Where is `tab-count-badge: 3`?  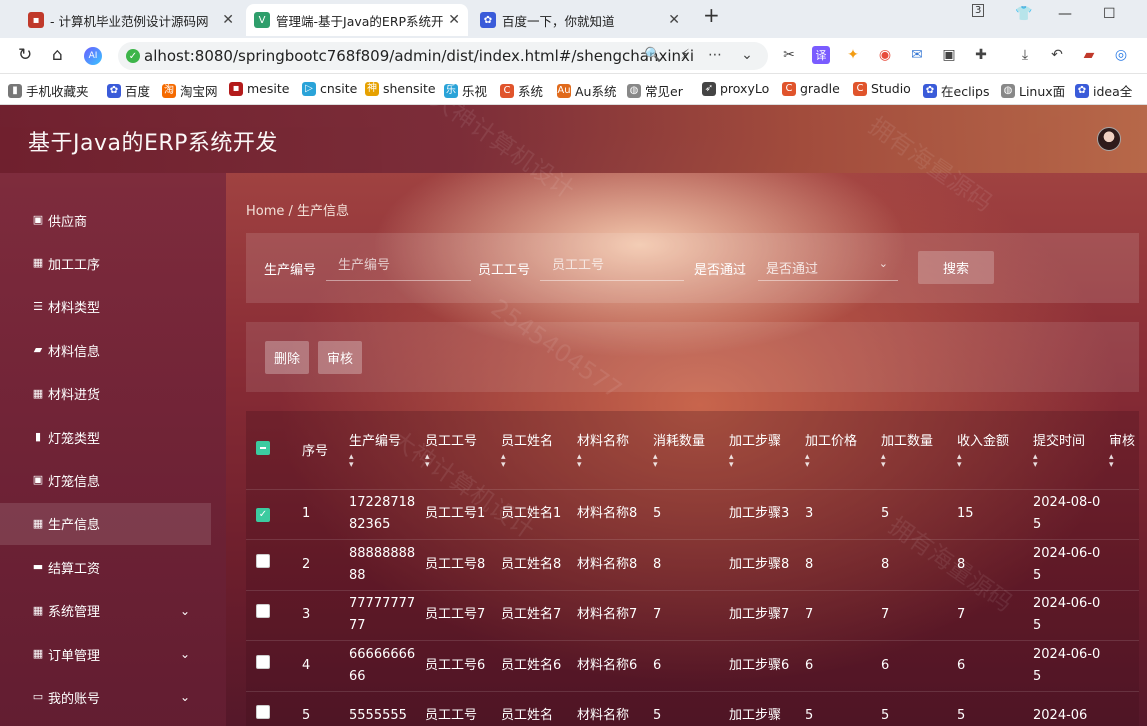 tab-count-badge: 3 is located at coordinates (978, 10).